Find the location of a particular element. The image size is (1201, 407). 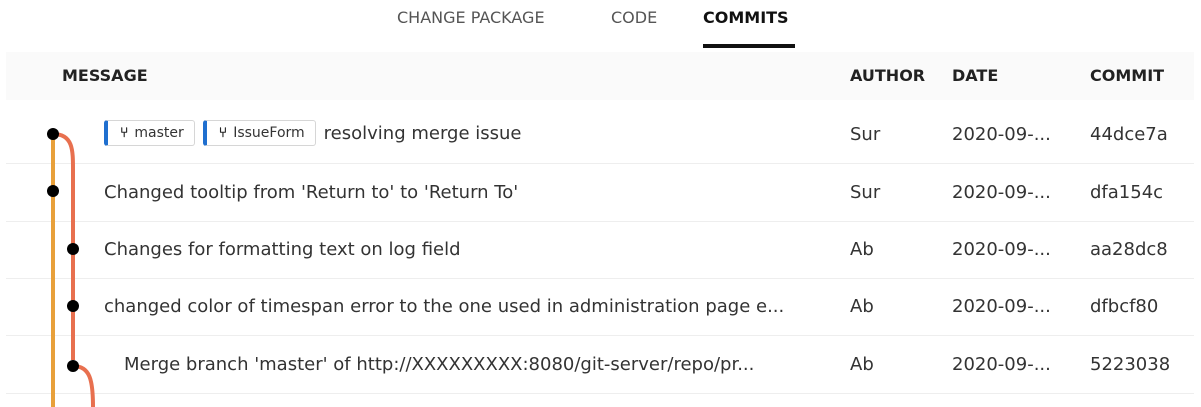

tab-code: CODE is located at coordinates (634, 17).